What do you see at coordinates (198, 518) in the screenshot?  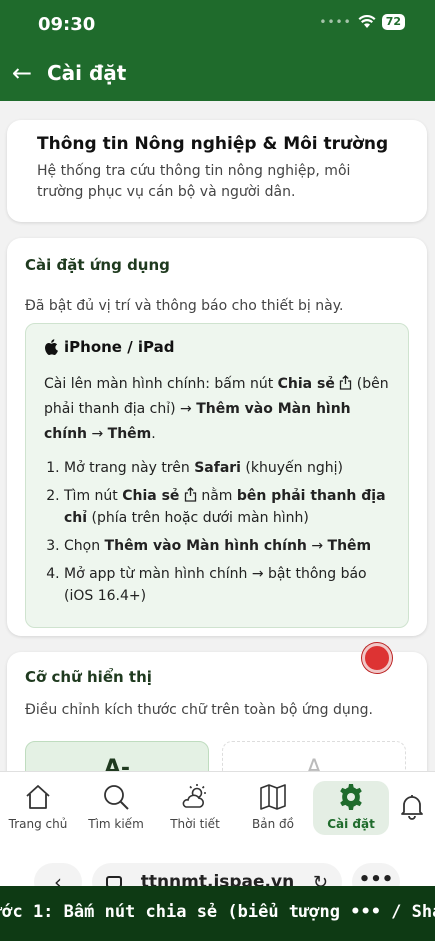 I see `step-text: (phía trên hoặc dưới màn hình)` at bounding box center [198, 518].